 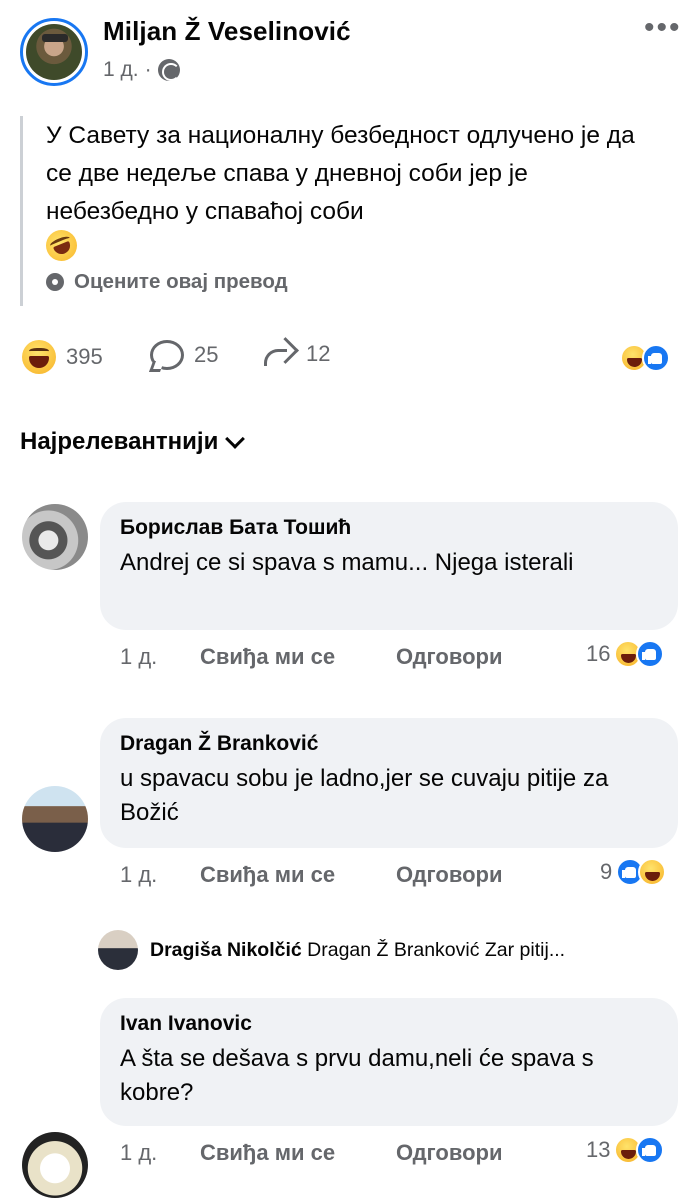 What do you see at coordinates (235, 438) in the screenshot?
I see `chevron-down-icon` at bounding box center [235, 438].